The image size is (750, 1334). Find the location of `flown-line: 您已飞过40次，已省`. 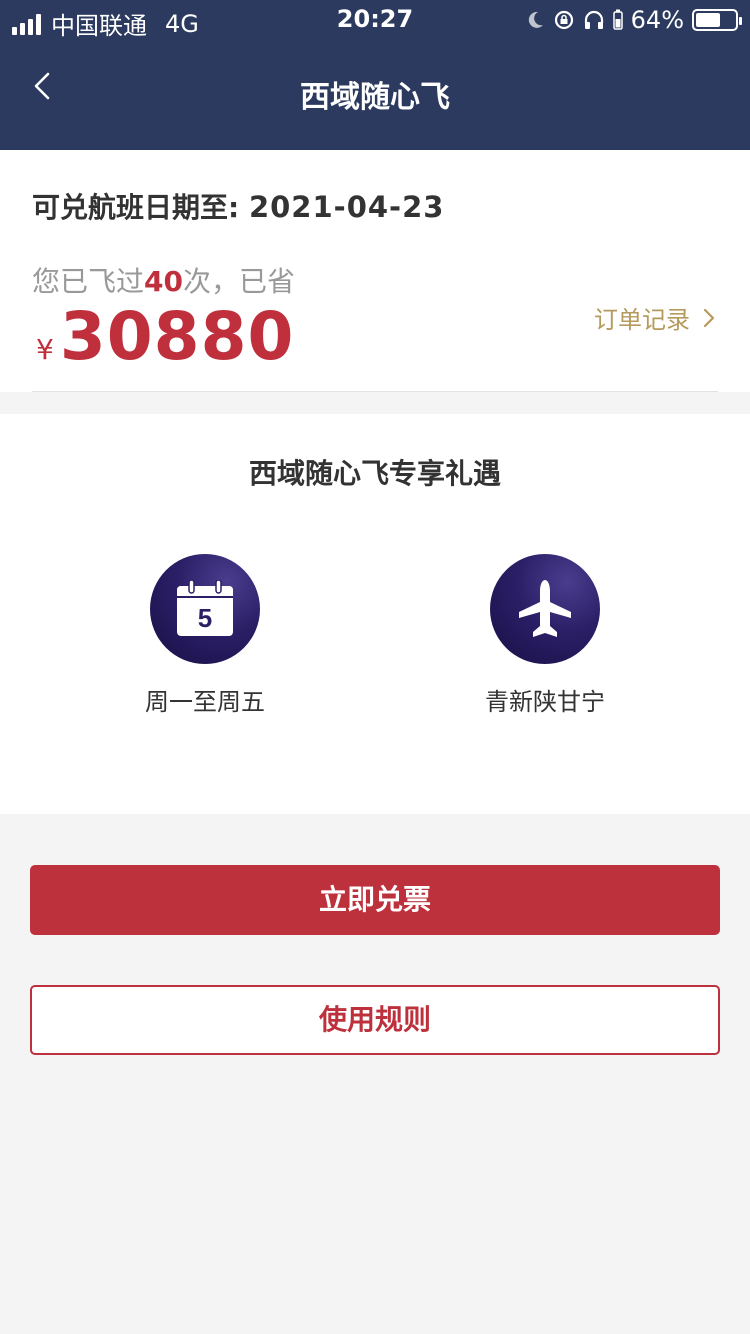

flown-line: 您已飞过40次，已省 is located at coordinates (163, 280).